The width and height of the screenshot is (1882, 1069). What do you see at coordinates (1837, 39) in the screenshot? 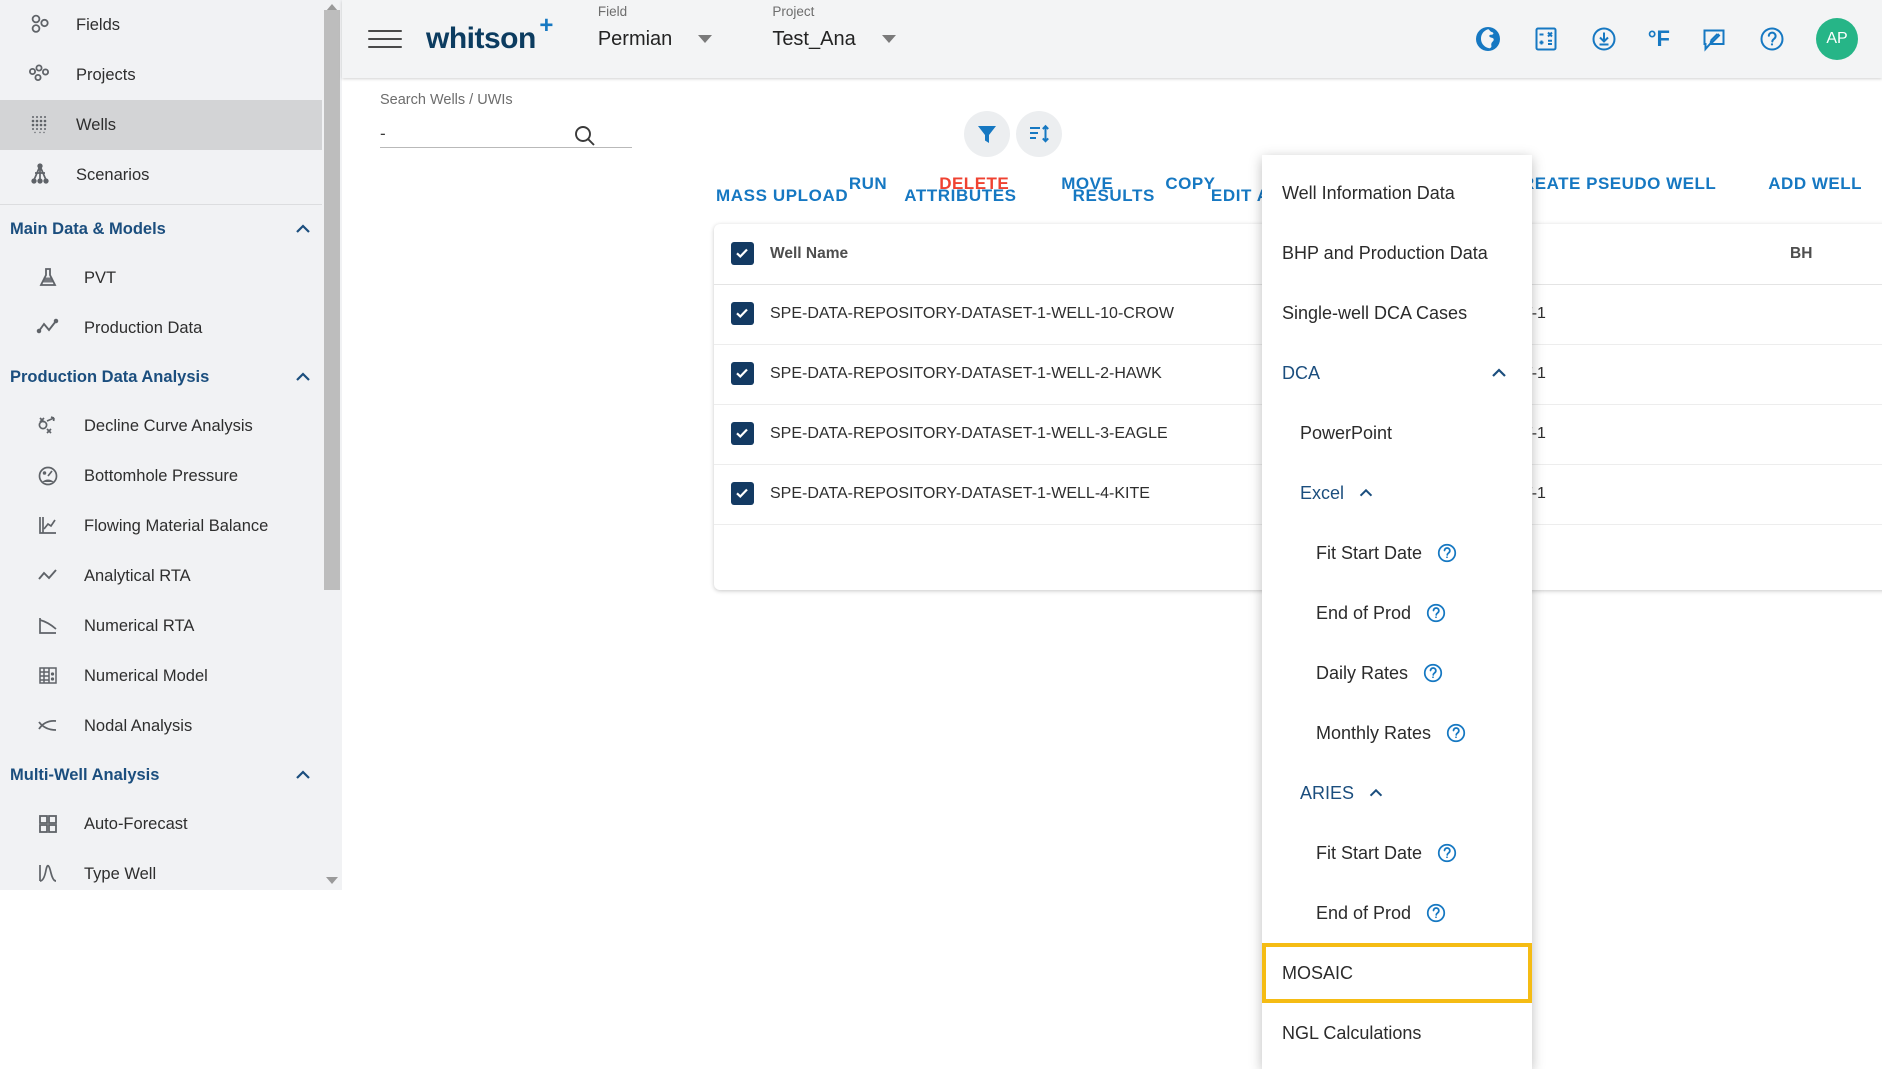
I see `user-avatar: AP` at bounding box center [1837, 39].